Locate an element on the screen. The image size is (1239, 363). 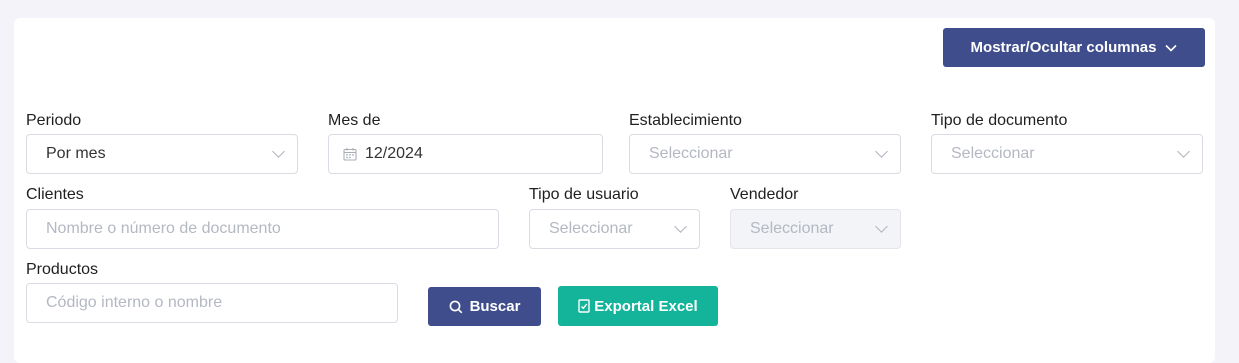
mes-de-label: Mes de is located at coordinates (354, 120).